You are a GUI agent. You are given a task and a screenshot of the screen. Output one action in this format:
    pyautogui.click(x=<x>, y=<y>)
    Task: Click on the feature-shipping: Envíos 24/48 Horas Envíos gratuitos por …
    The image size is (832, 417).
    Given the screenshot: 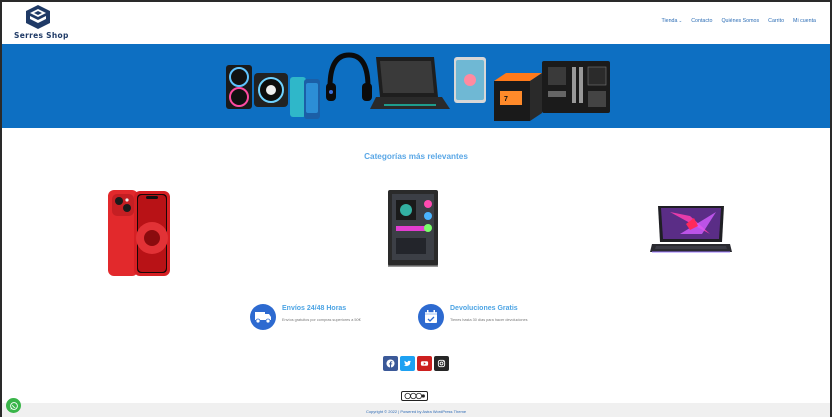 What is the action you would take?
    pyautogui.click(x=320, y=317)
    